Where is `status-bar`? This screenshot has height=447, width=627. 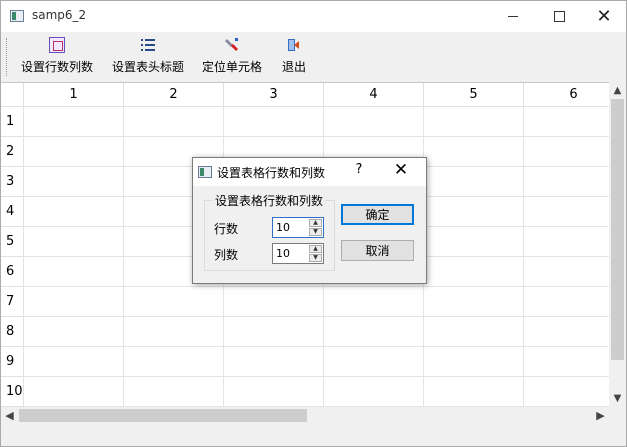 status-bar is located at coordinates (313, 435).